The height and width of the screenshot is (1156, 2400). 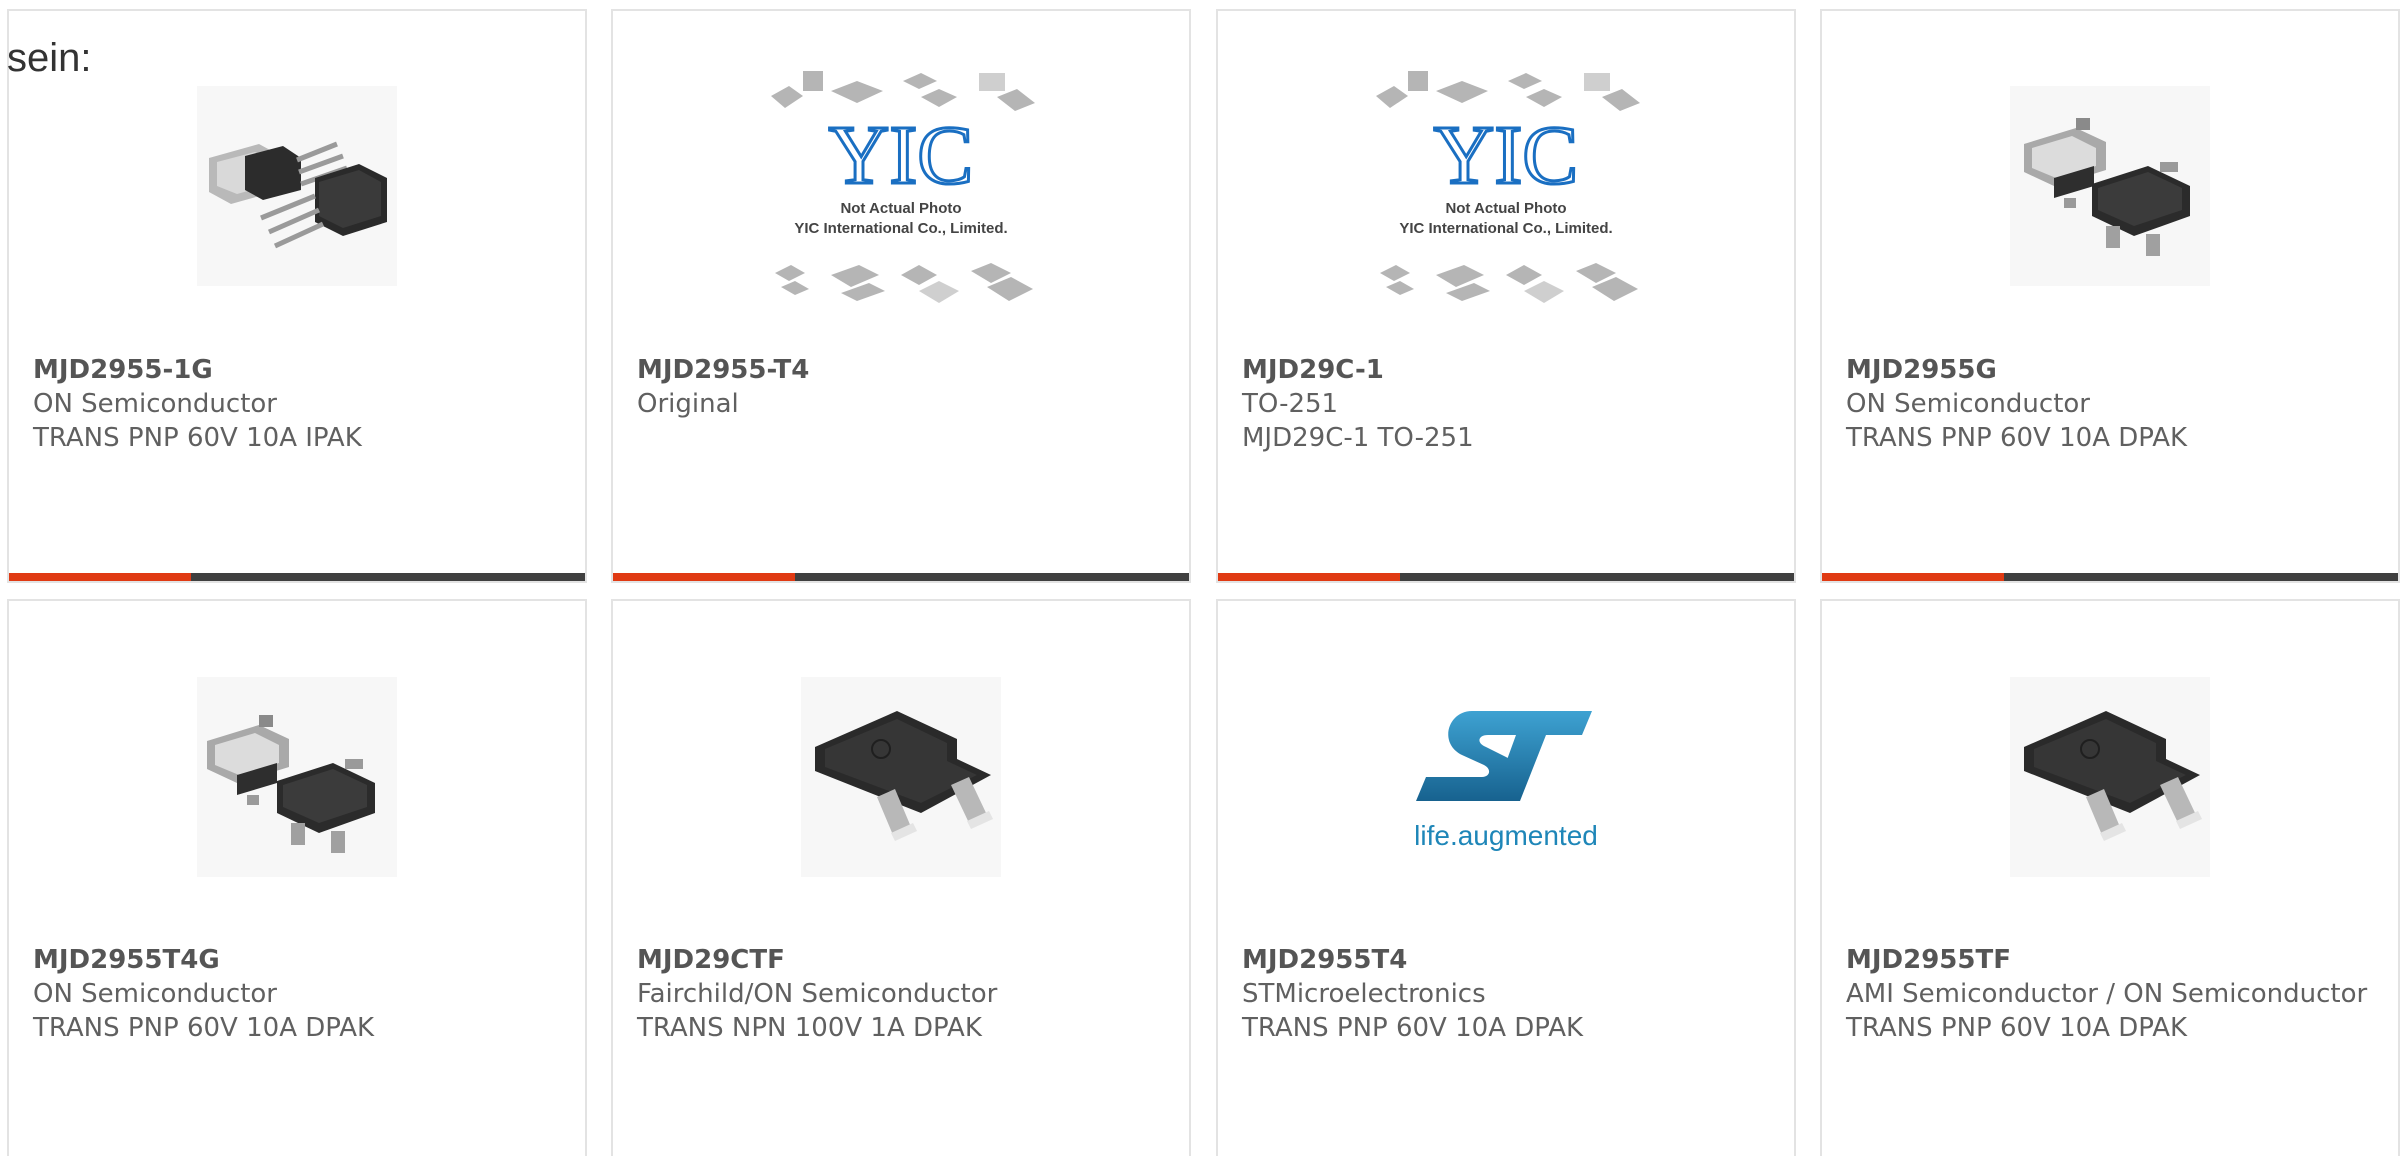 I want to click on section-heading: sein:, so click(x=49, y=58).